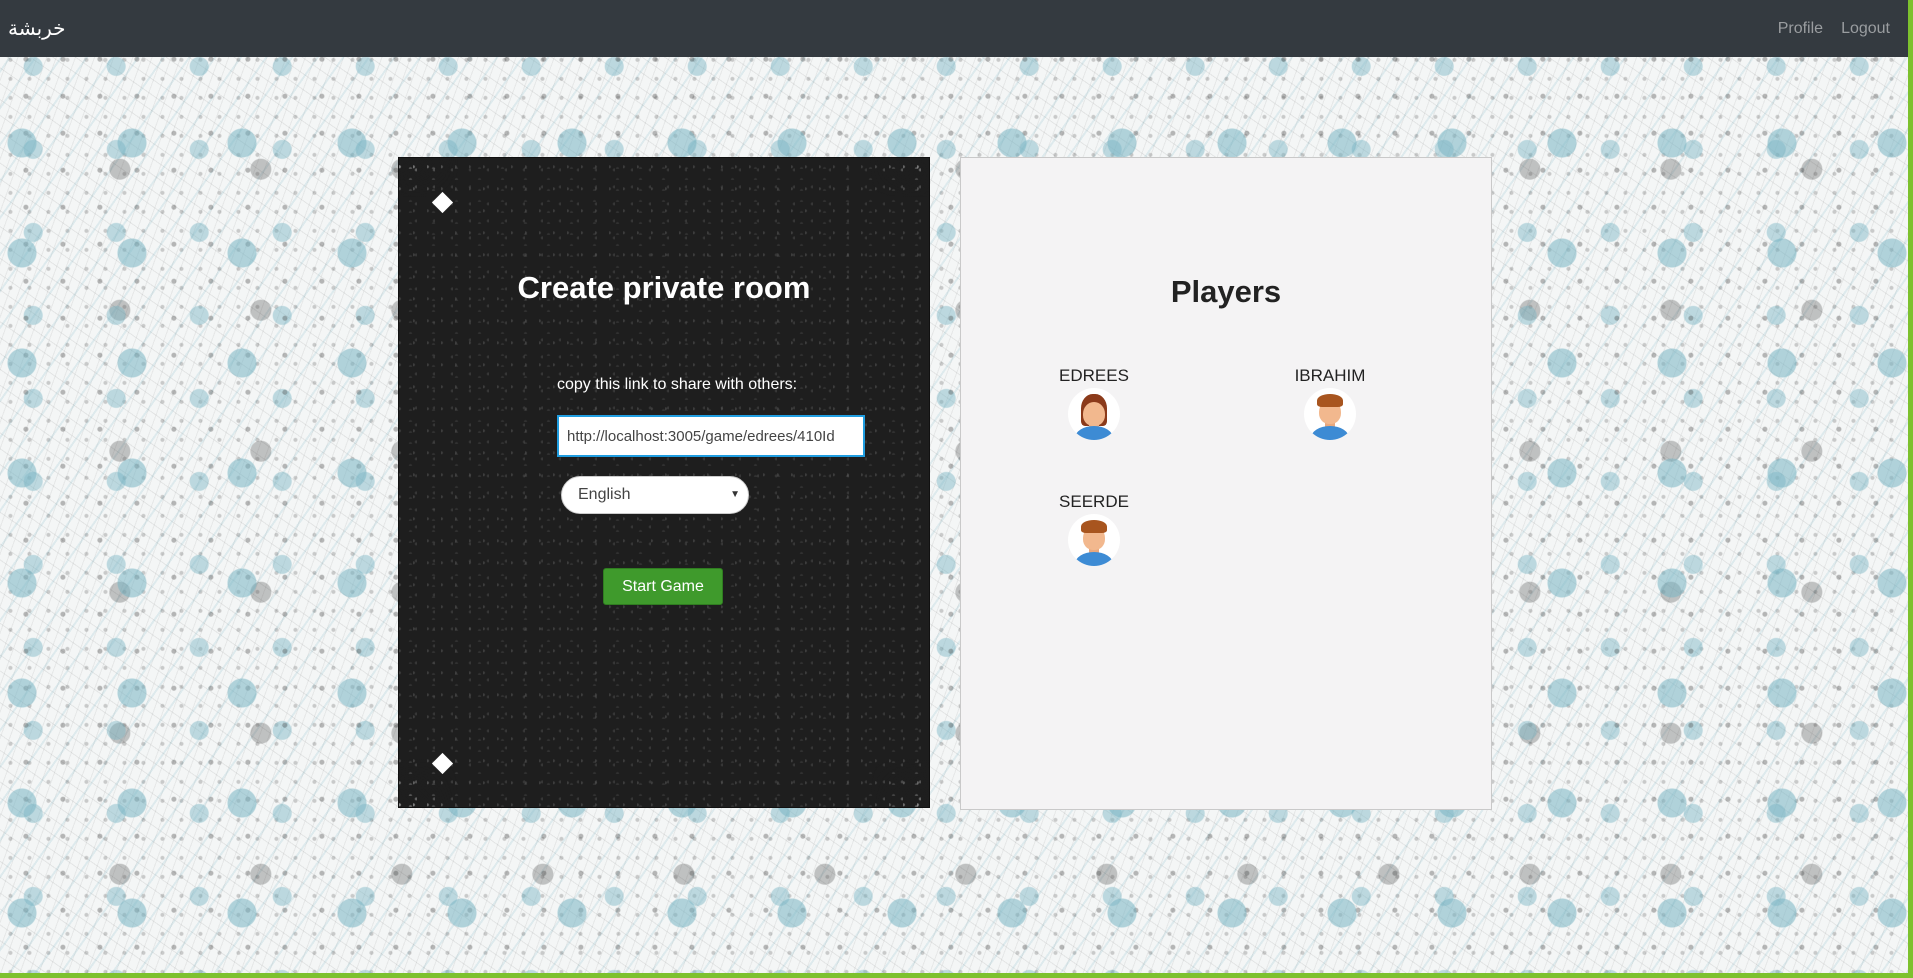 The width and height of the screenshot is (1913, 978). Describe the element at coordinates (442, 202) in the screenshot. I see `diamond-decoration-top` at that location.